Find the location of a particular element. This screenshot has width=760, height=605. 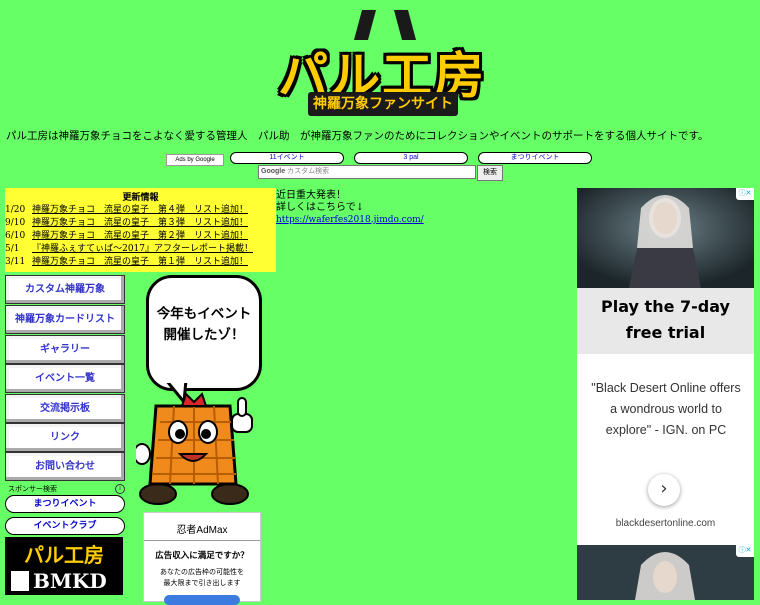

bubble-message: 今年もイベント 開催したゾ！ is located at coordinates (204, 325).